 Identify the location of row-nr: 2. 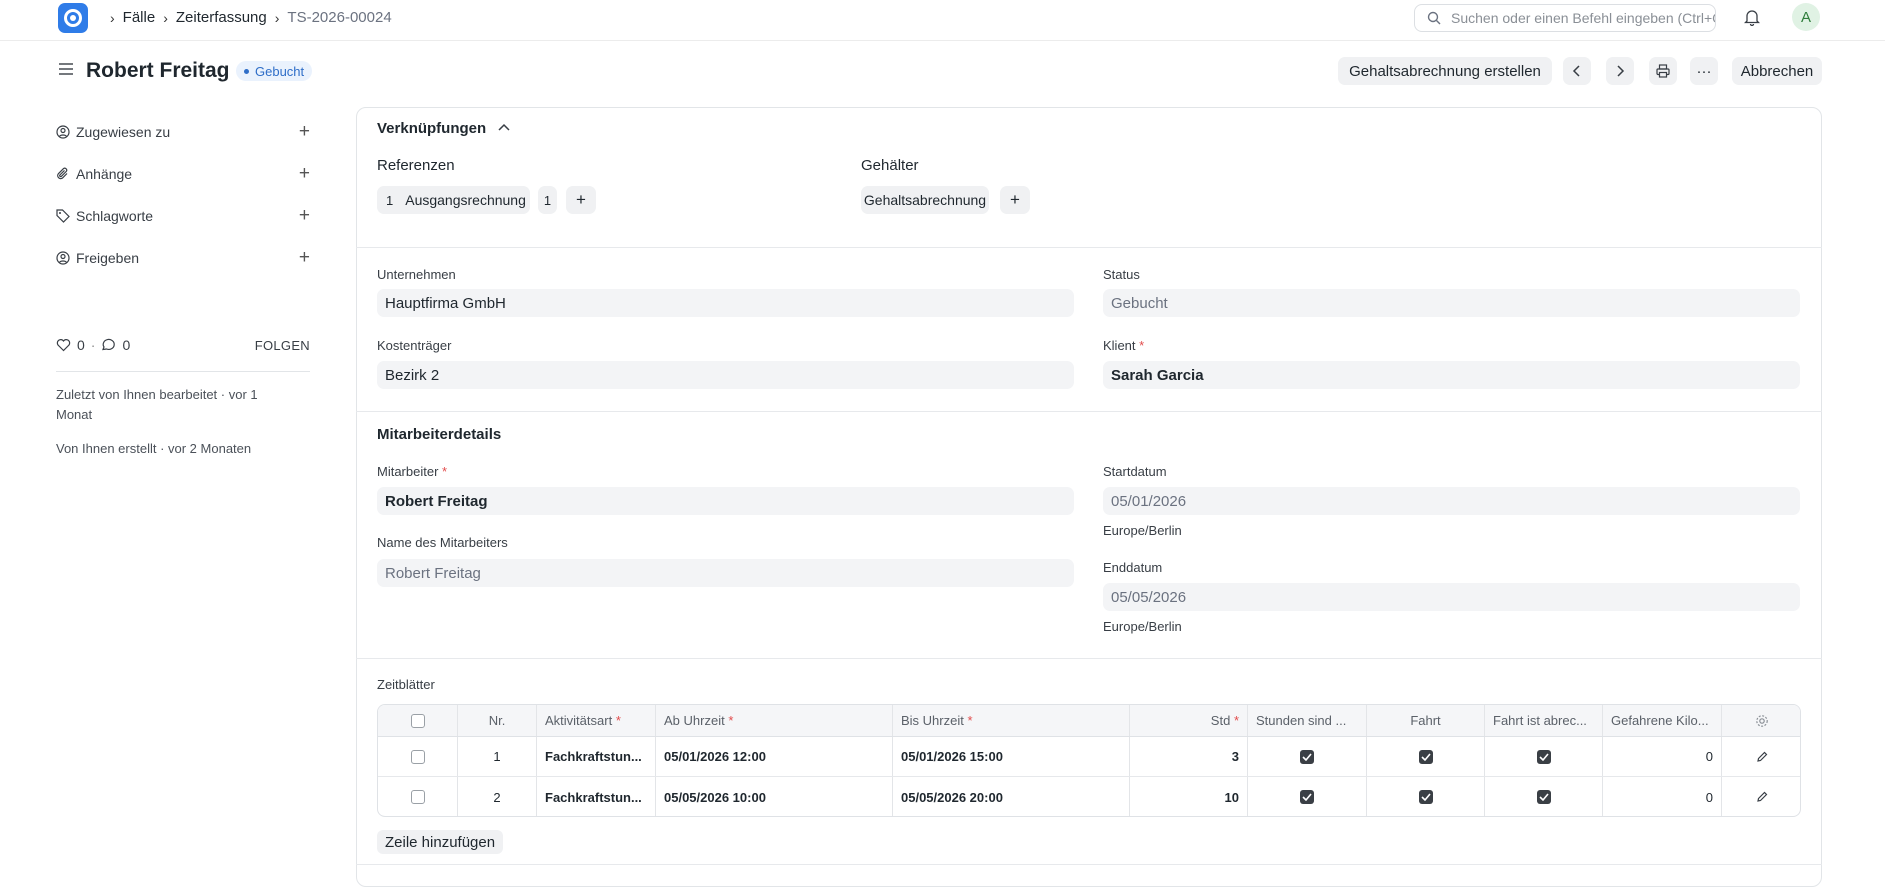
(497, 796).